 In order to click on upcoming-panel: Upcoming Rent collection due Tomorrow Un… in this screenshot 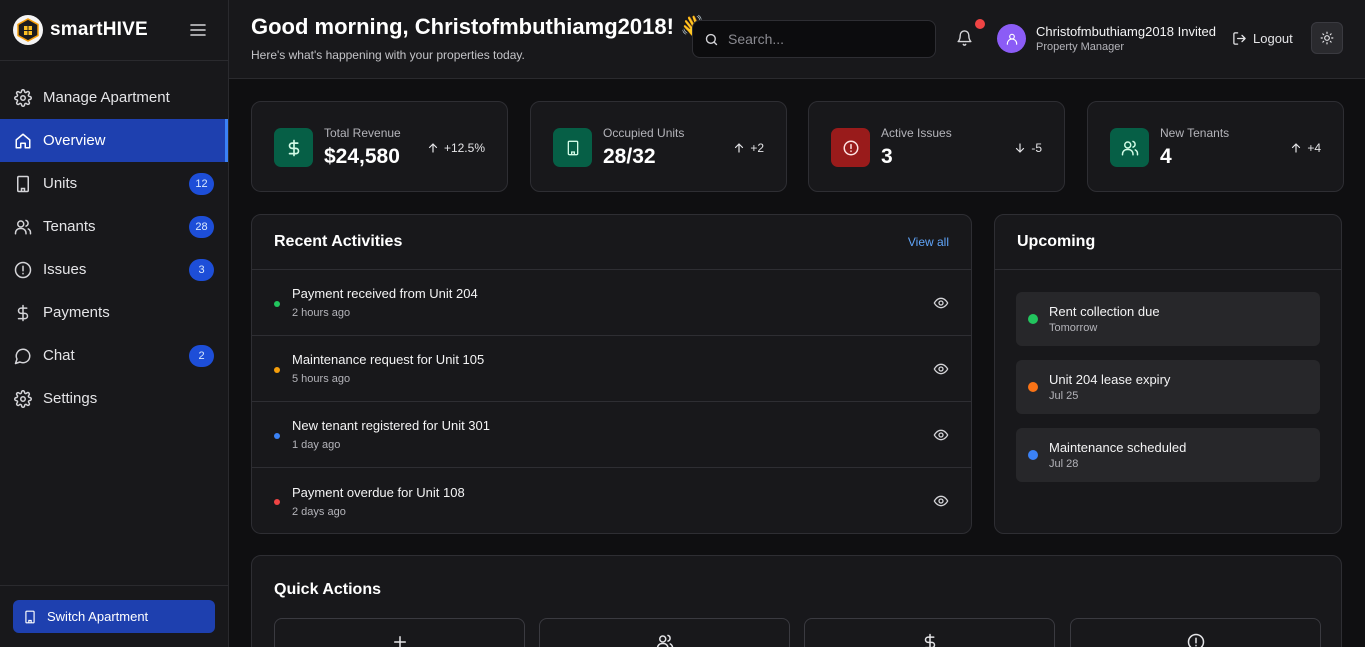, I will do `click(1168, 374)`.